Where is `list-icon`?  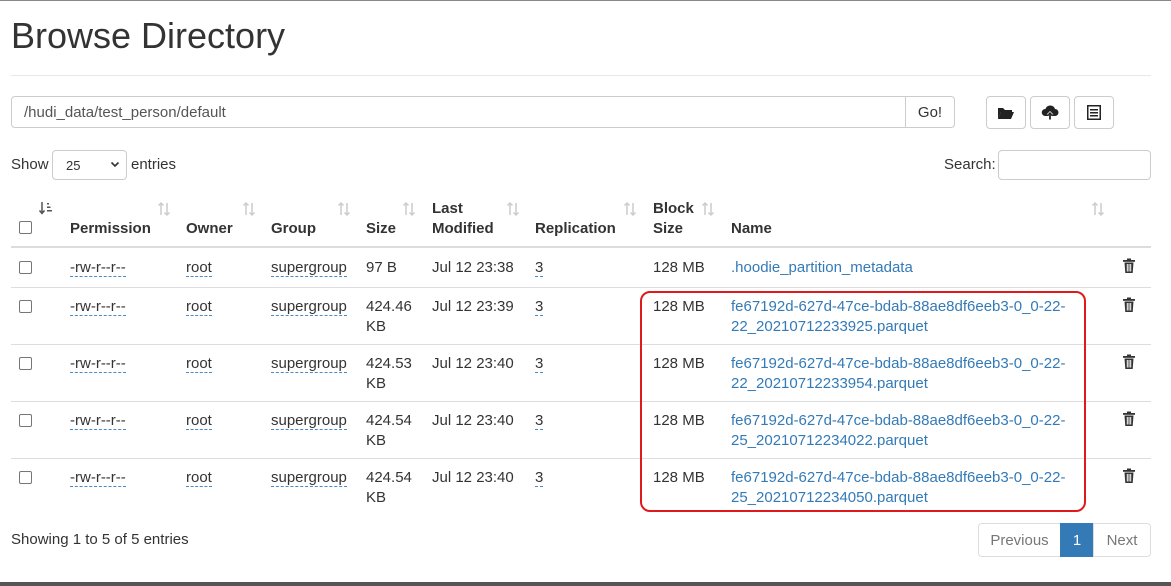 list-icon is located at coordinates (1094, 112).